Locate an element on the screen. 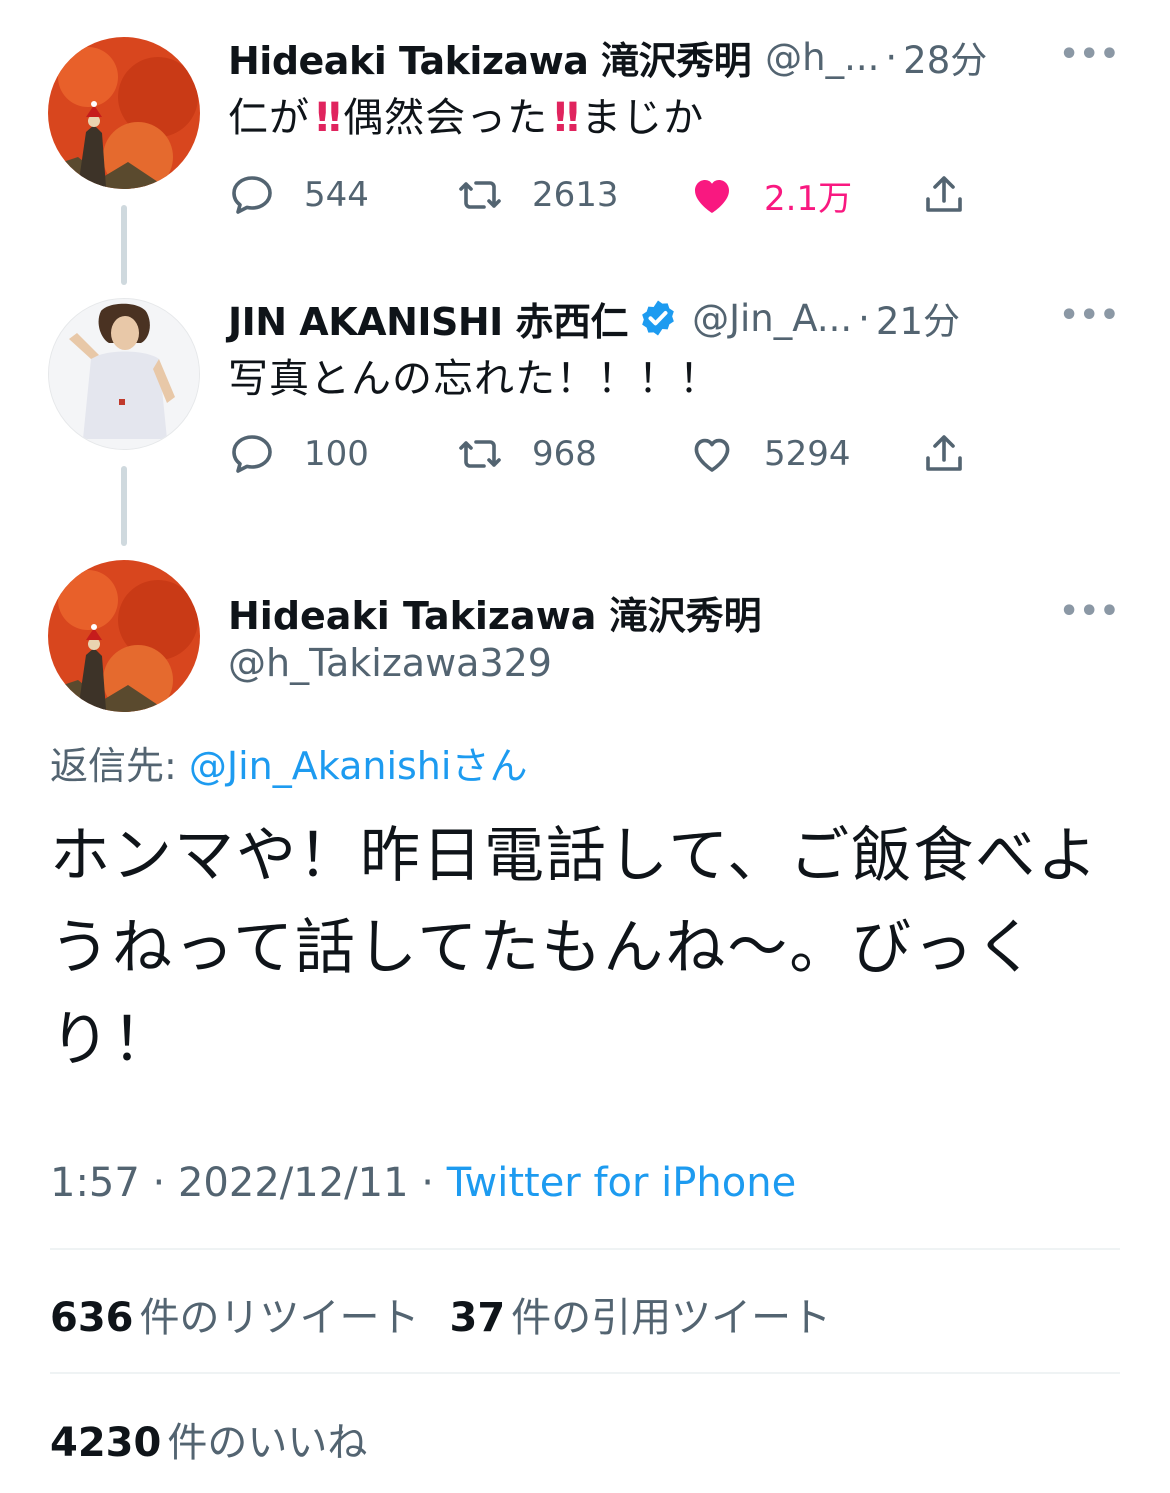 Image resolution: width=1170 pixels, height=1493 pixels. quote-label: 件の引用ツイート is located at coordinates (671, 1318).